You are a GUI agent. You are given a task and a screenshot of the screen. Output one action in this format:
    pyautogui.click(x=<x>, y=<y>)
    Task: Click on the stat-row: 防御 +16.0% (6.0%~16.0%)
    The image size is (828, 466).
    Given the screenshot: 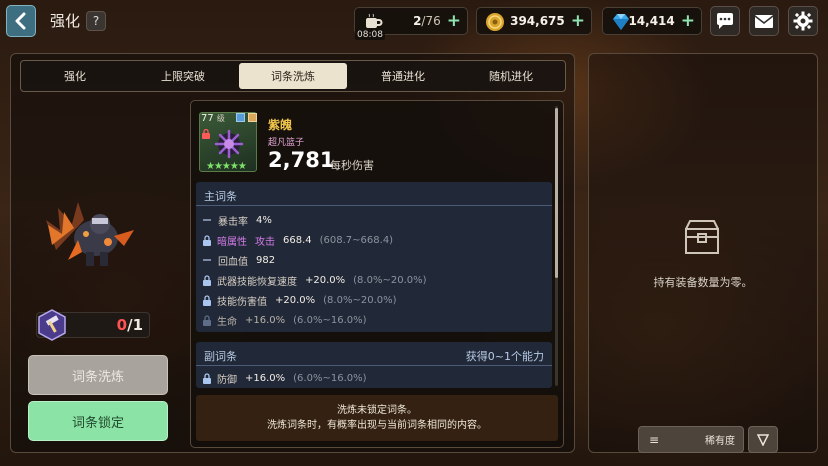 What is the action you would take?
    pyautogui.click(x=284, y=378)
    